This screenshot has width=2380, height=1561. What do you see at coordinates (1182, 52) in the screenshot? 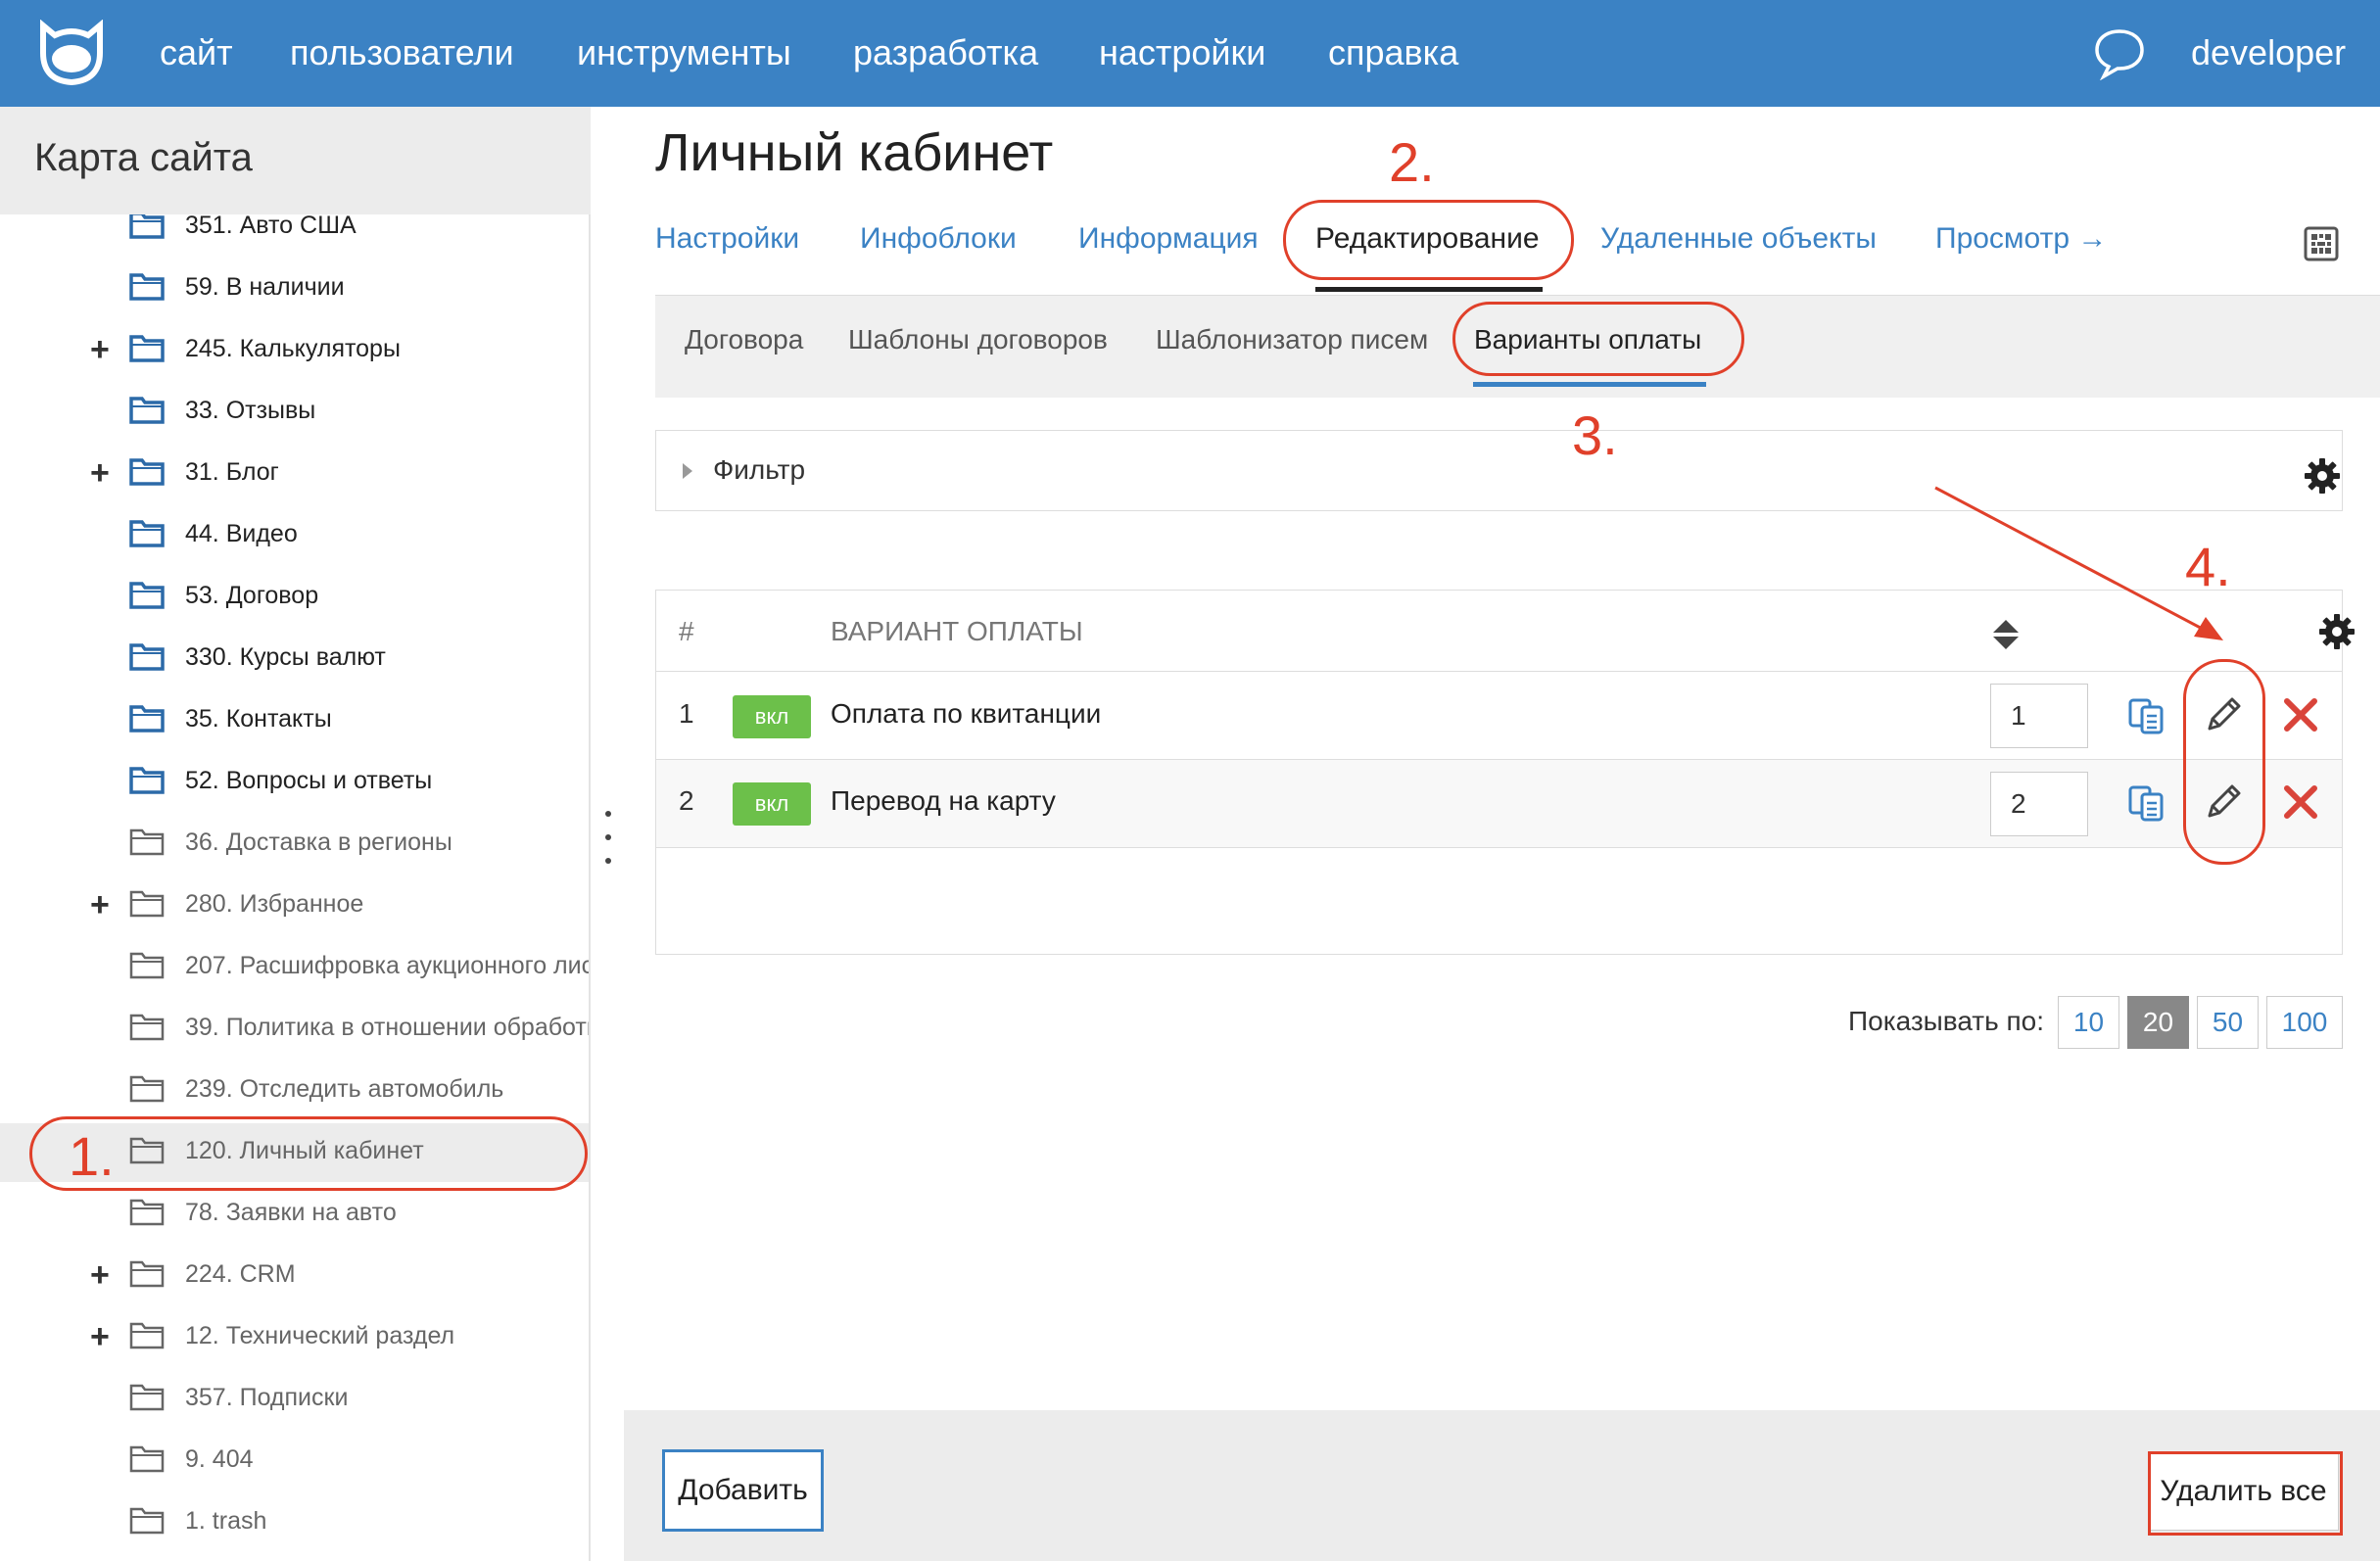
I see `nav-settings: настройки` at bounding box center [1182, 52].